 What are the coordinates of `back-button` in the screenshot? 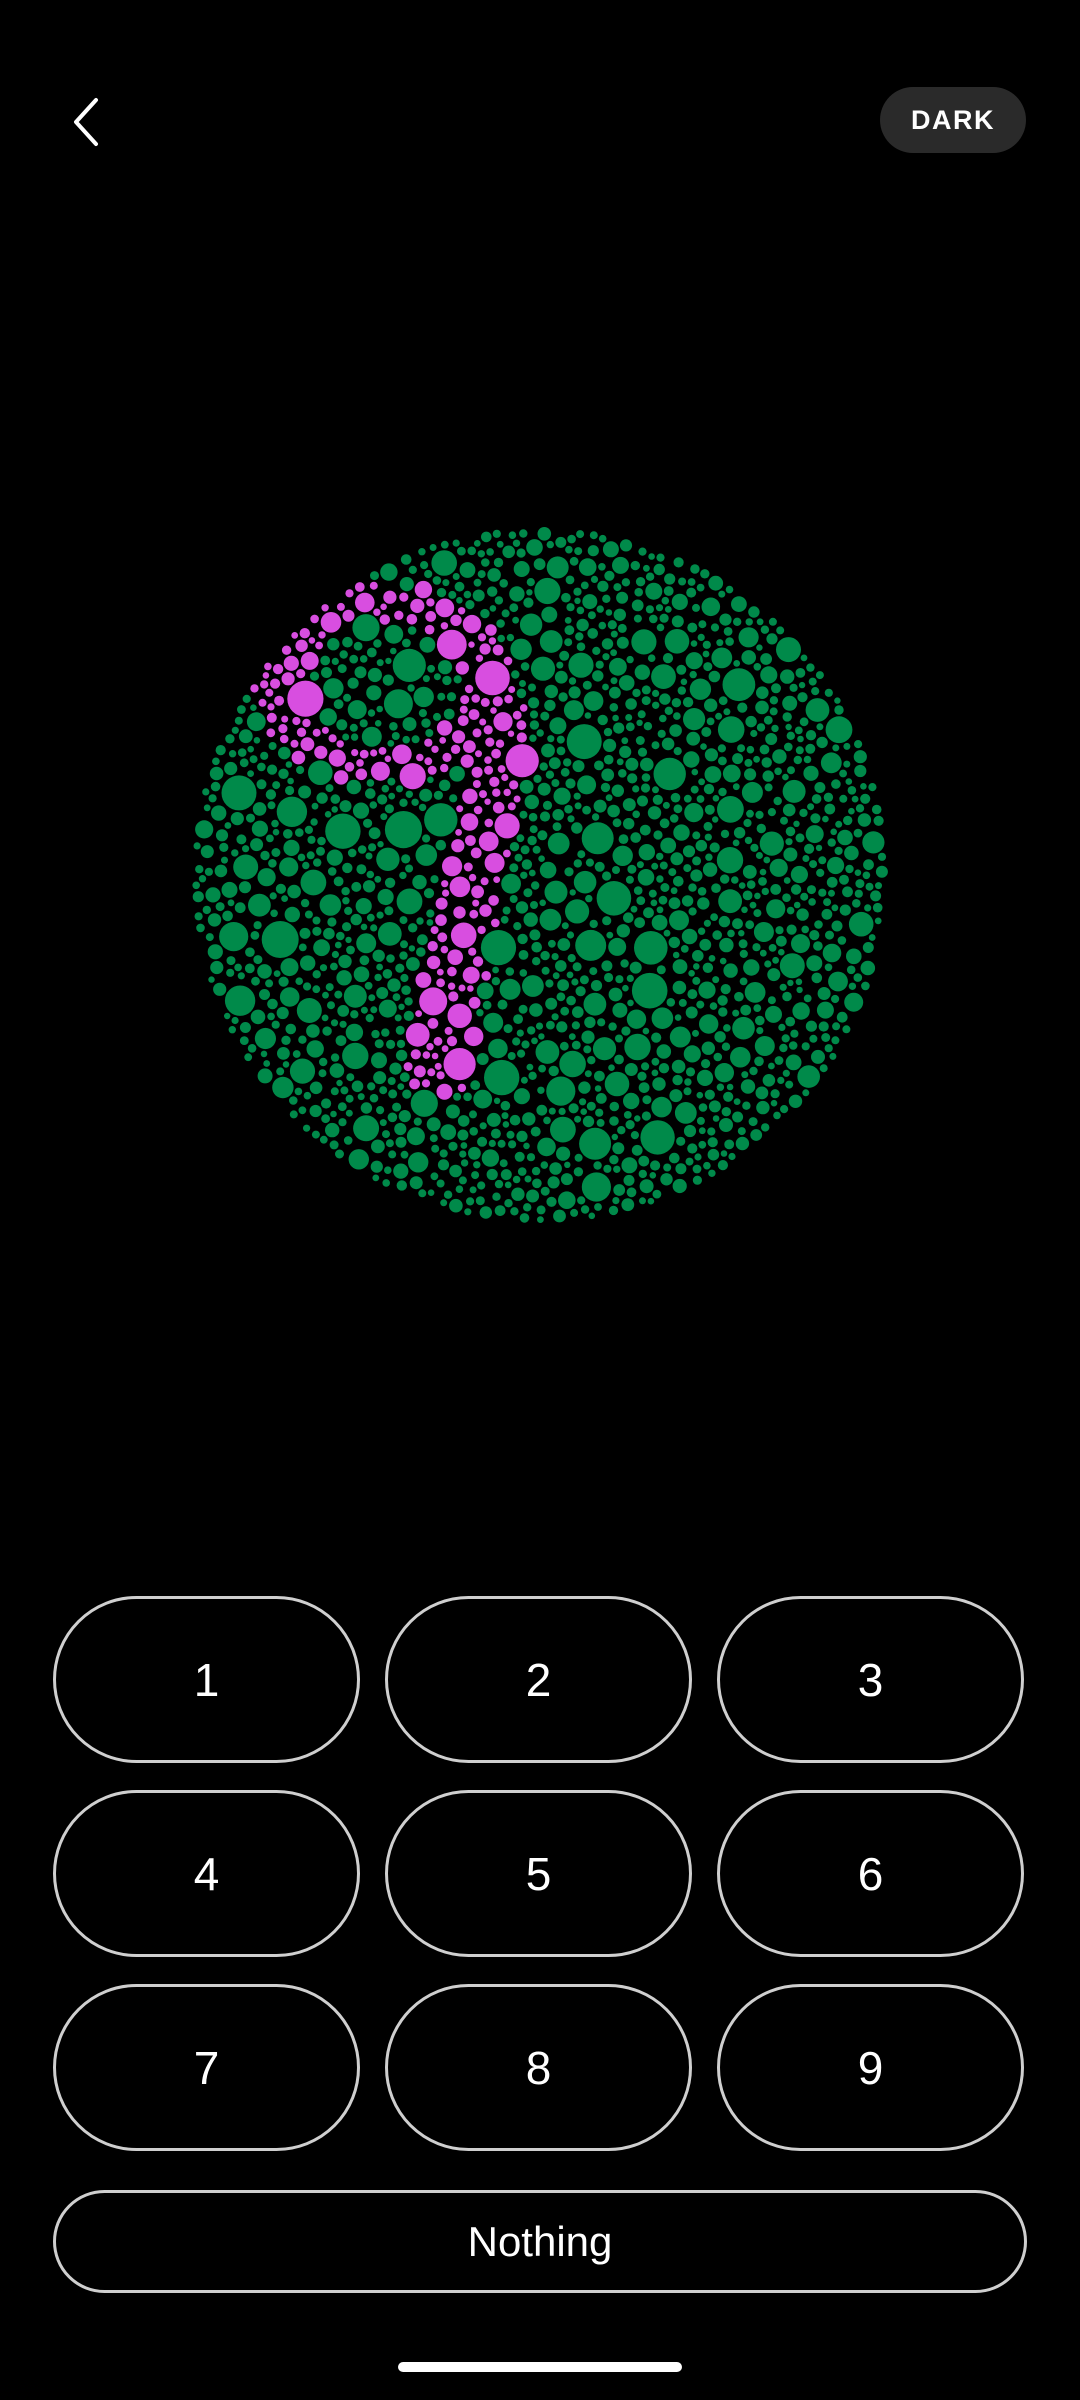 It's located at (88, 122).